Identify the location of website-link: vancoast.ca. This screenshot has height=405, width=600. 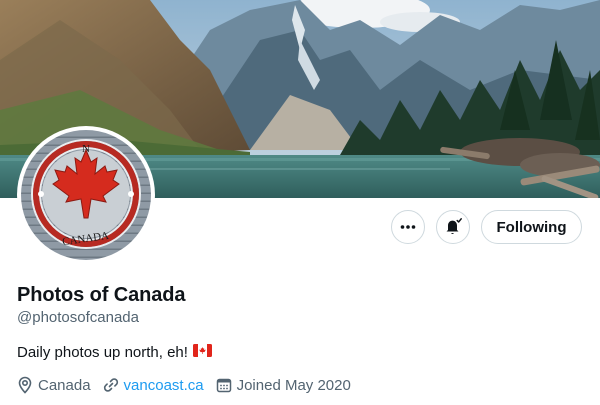
(164, 385).